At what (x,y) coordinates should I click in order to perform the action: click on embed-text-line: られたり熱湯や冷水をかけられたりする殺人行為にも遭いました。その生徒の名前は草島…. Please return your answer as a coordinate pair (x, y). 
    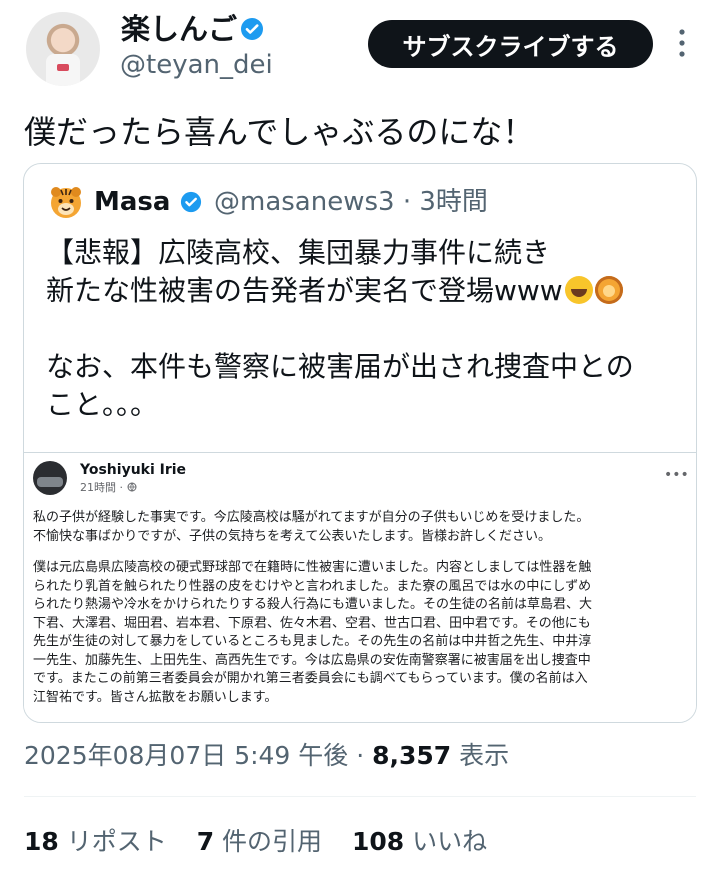
    Looking at the image, I should click on (313, 604).